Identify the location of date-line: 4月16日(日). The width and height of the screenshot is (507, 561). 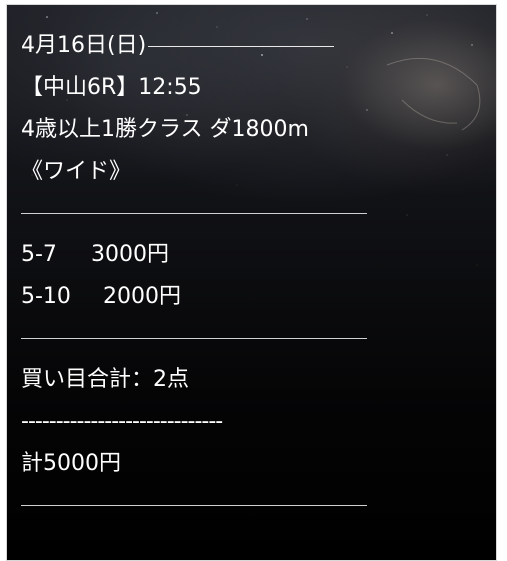
(251, 46).